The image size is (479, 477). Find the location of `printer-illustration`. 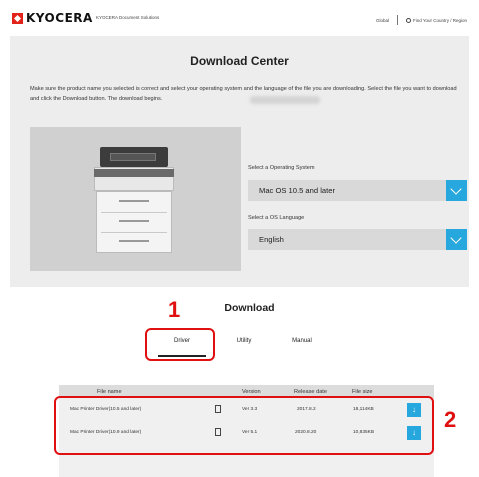

printer-illustration is located at coordinates (134, 200).